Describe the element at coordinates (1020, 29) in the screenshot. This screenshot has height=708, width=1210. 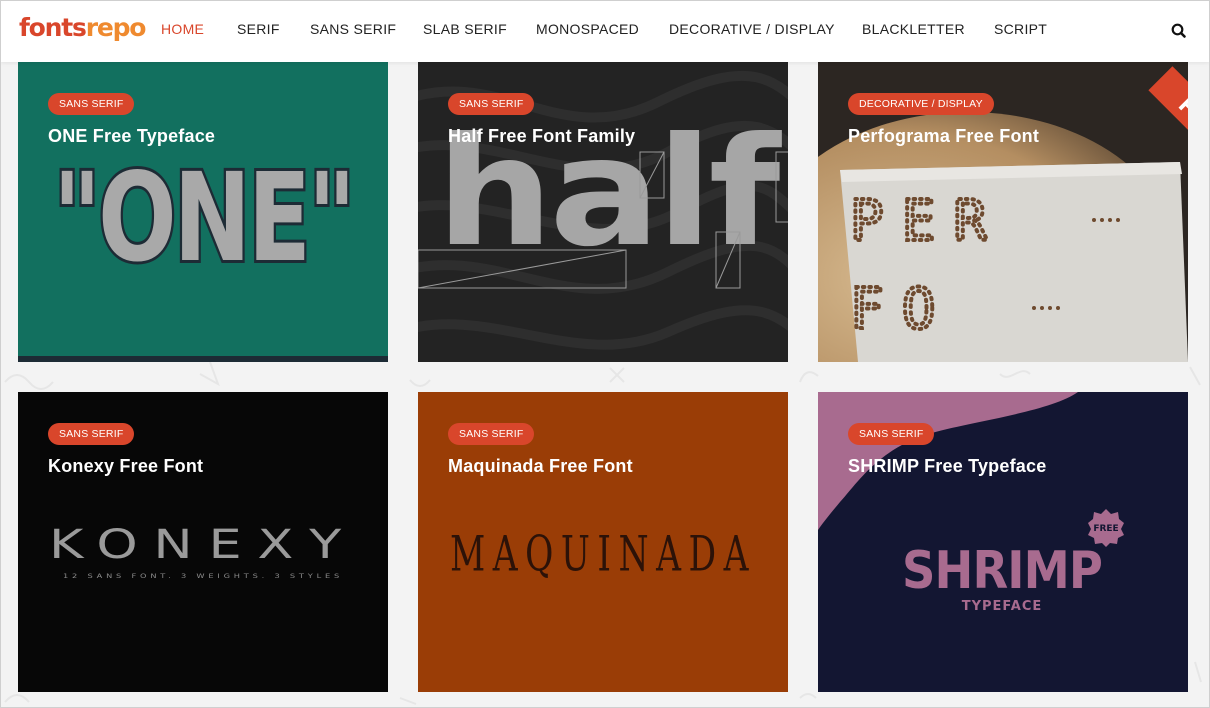
I see `nav-script: SCRIPT` at that location.